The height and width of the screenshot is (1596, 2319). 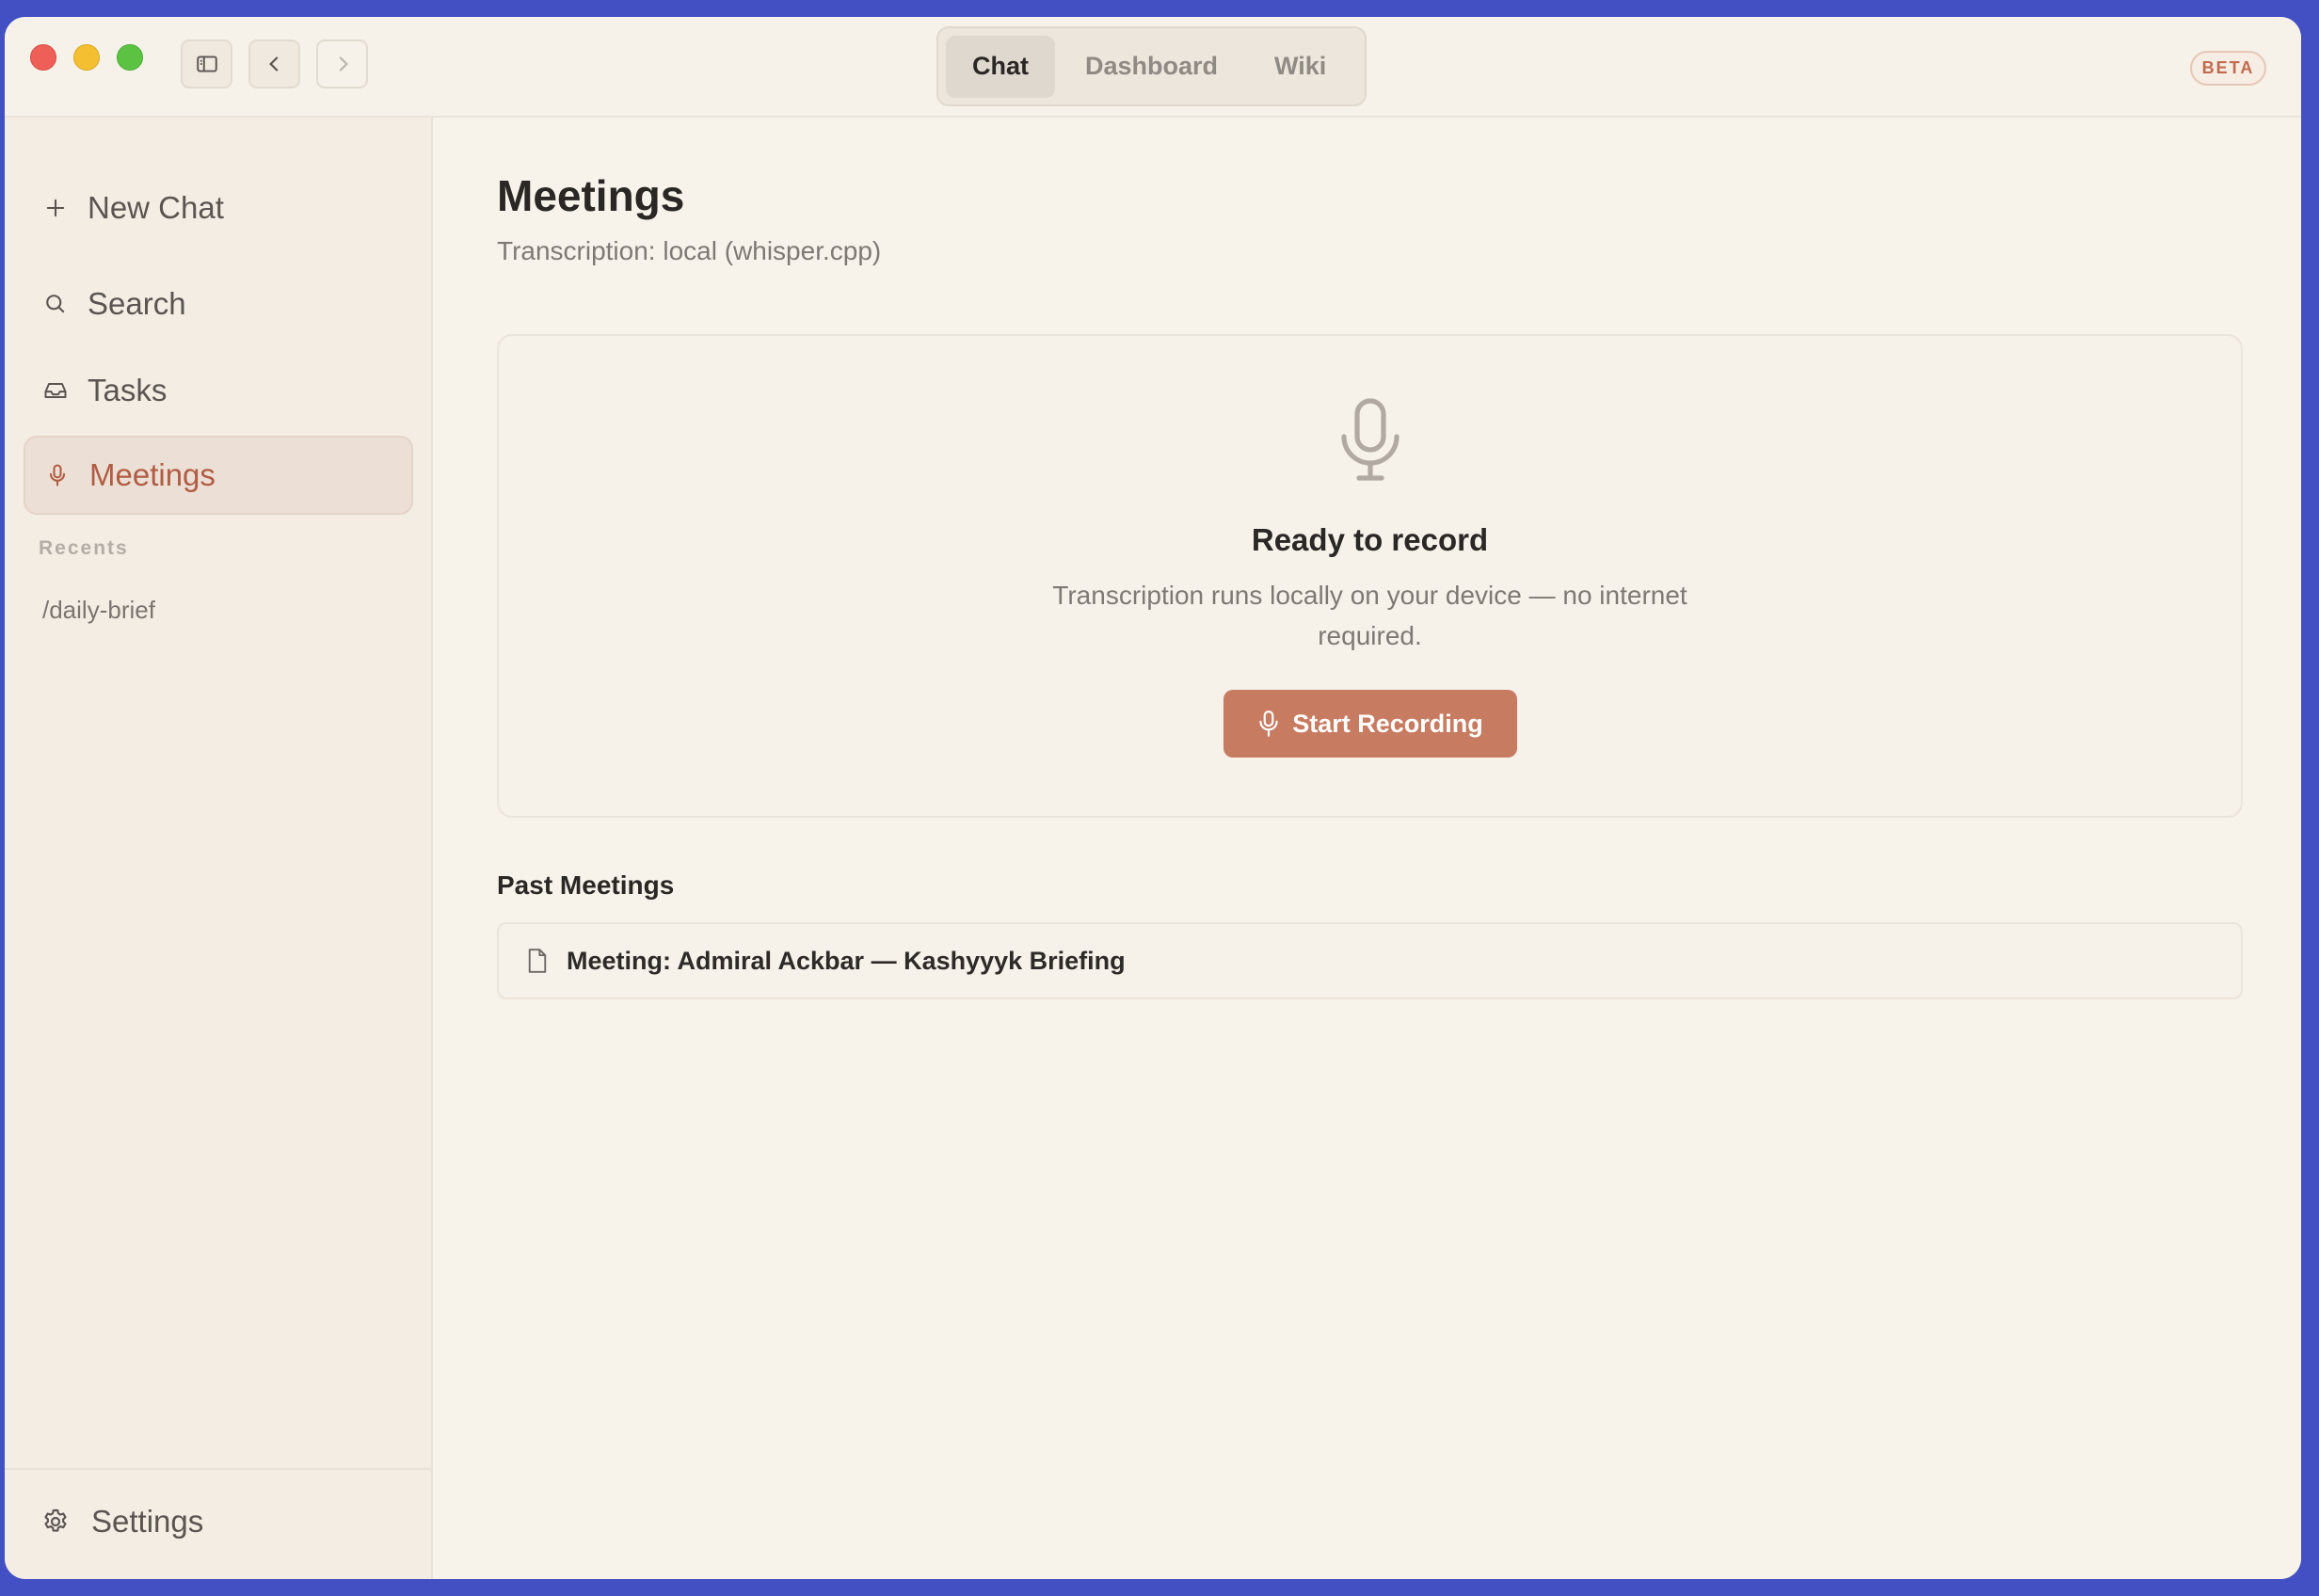 What do you see at coordinates (1300, 67) in the screenshot?
I see `tab-wiki: Wiki` at bounding box center [1300, 67].